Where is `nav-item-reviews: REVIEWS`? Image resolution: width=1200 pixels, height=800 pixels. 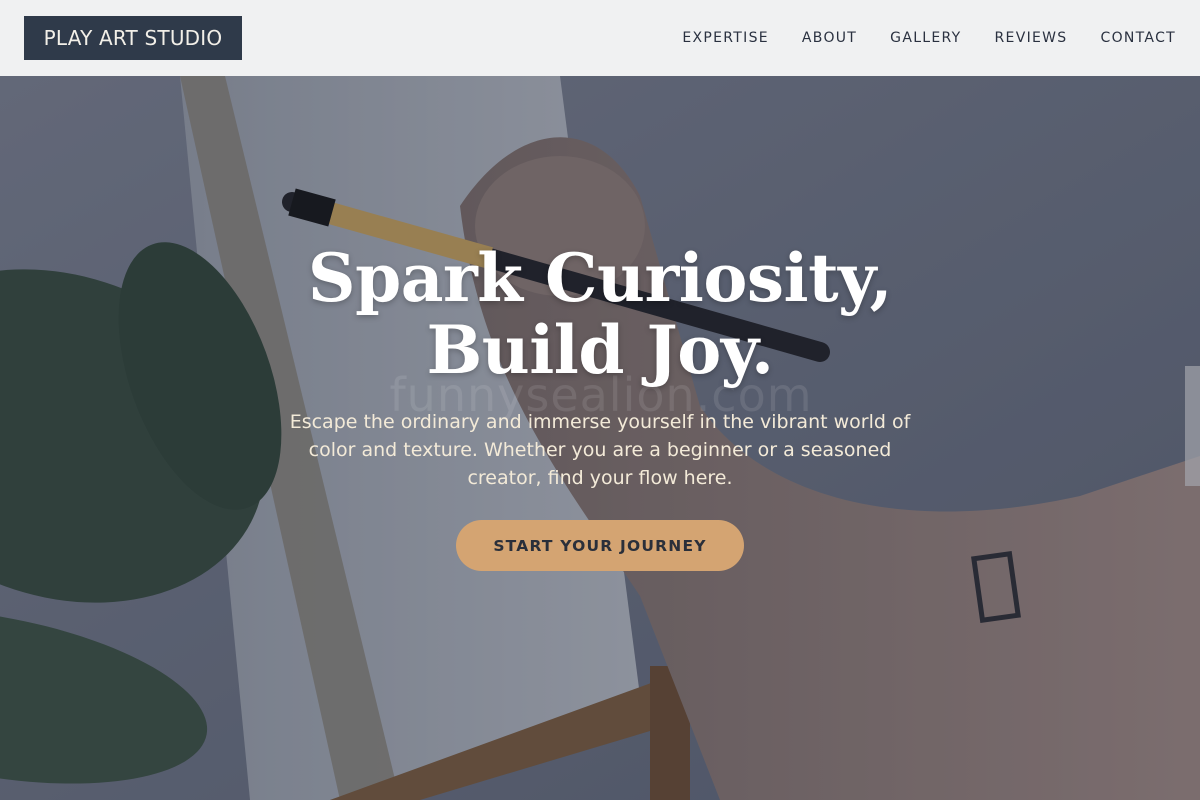 nav-item-reviews: REVIEWS is located at coordinates (1031, 38).